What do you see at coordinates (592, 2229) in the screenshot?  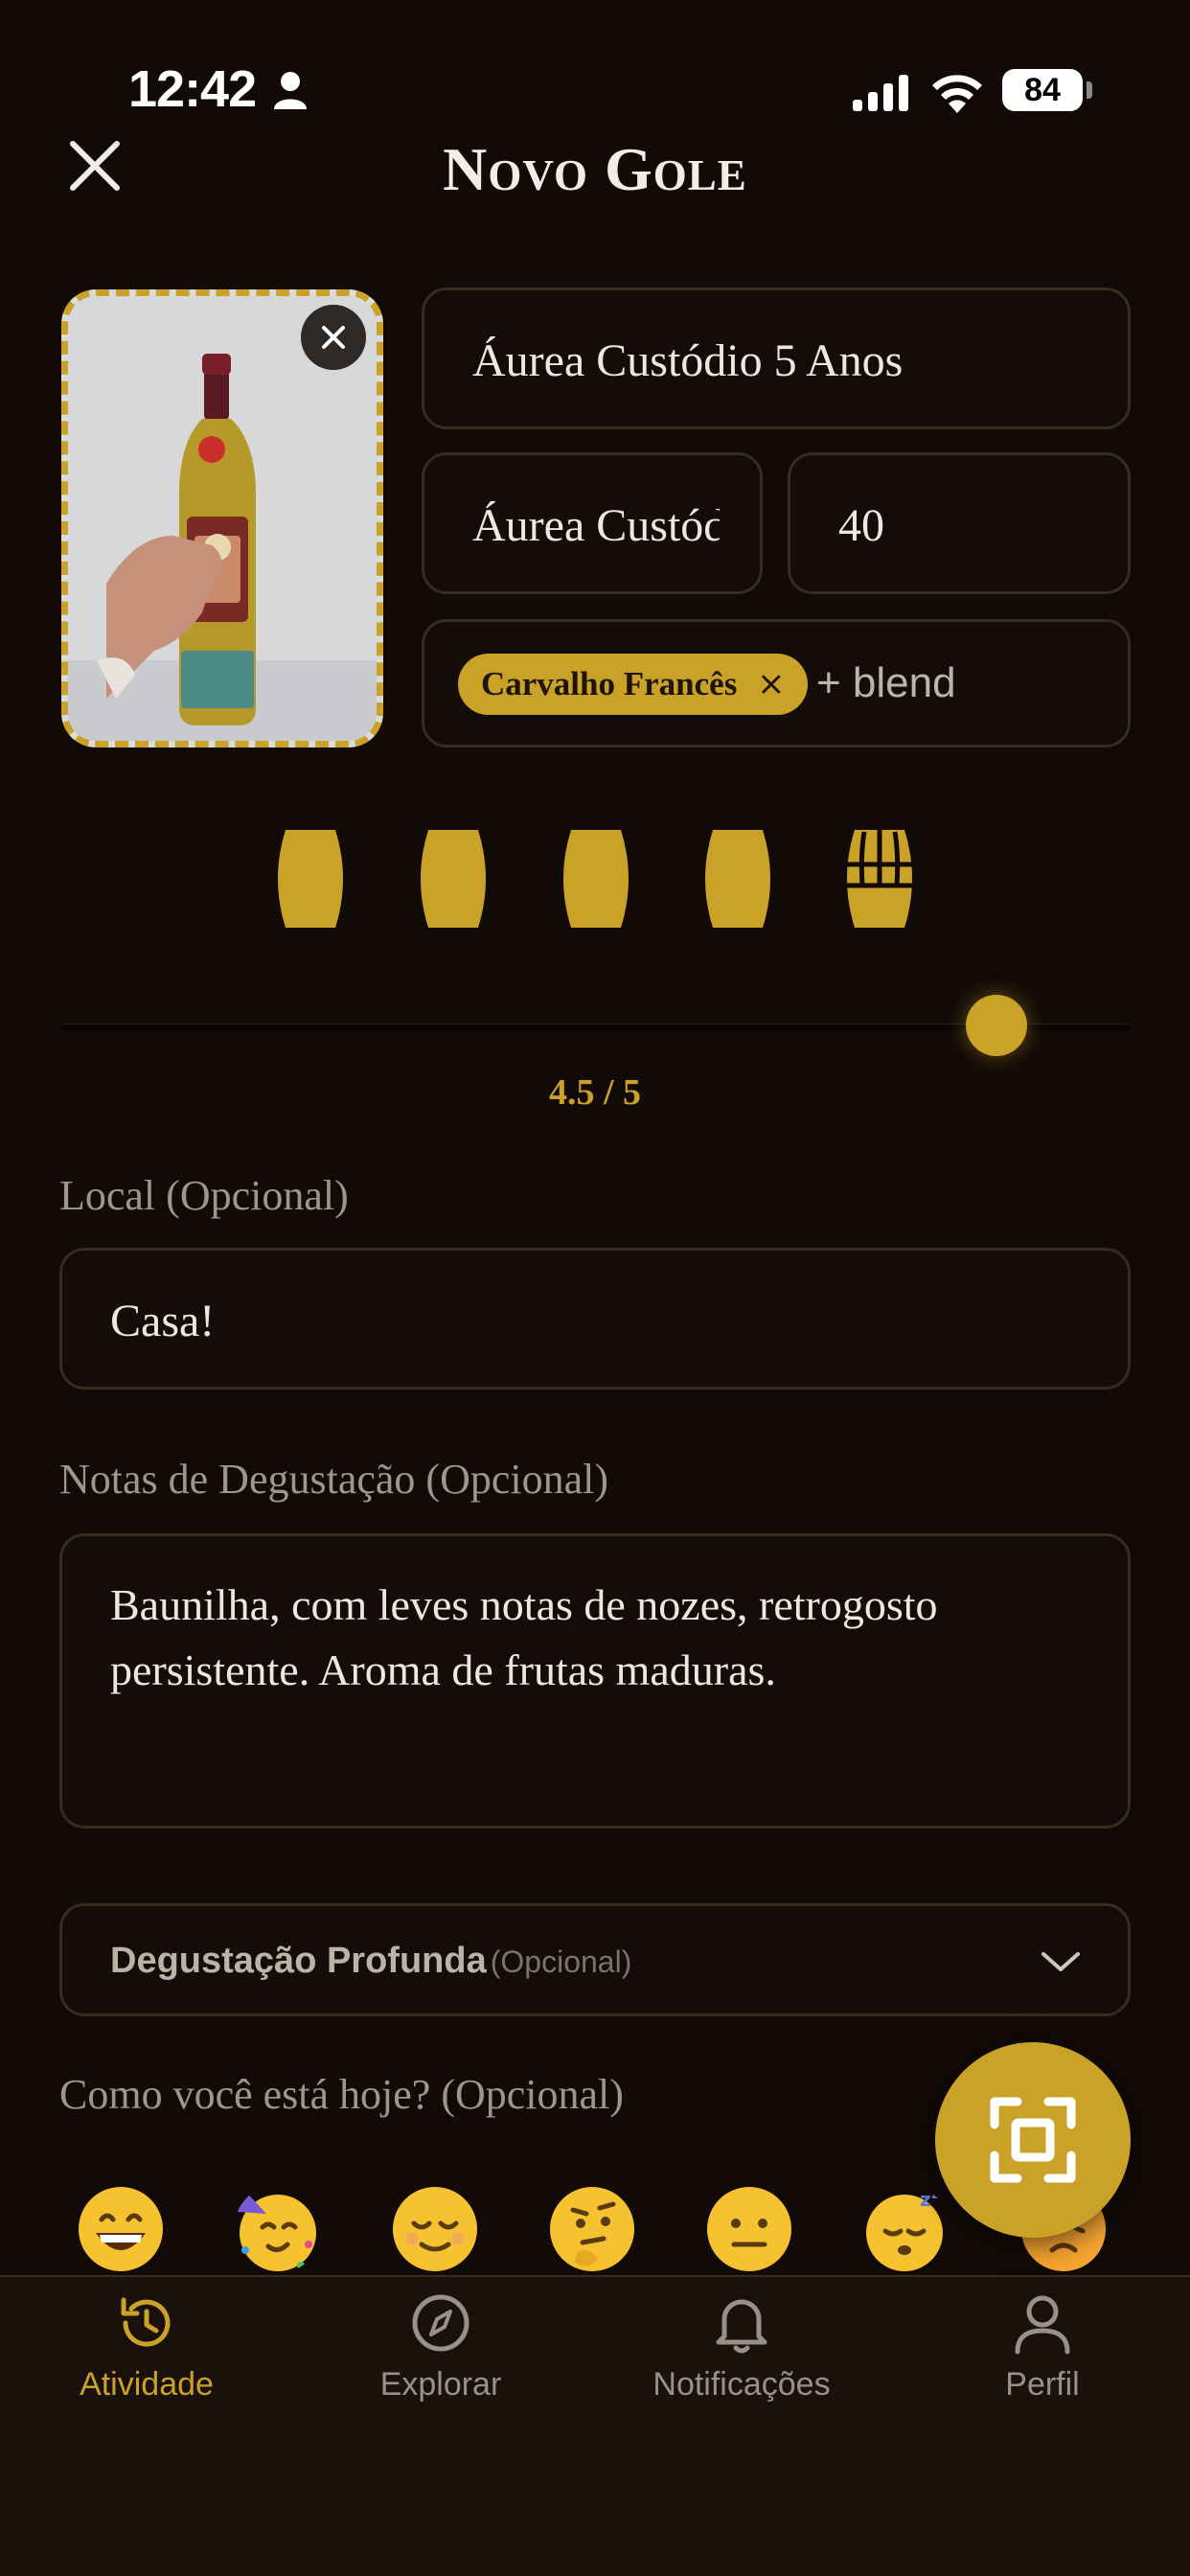 I see `thinking-face-icon` at bounding box center [592, 2229].